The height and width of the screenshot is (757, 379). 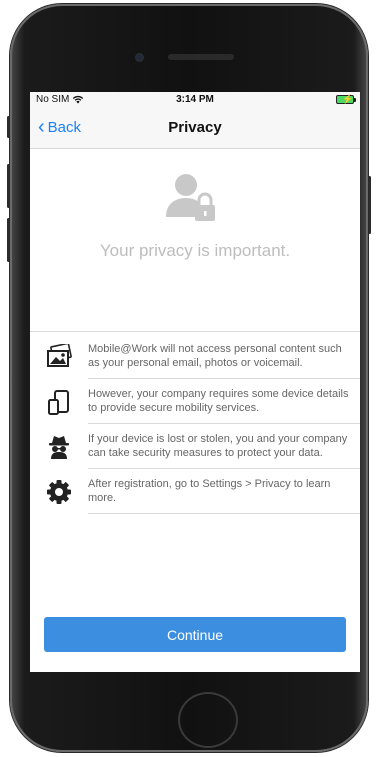 I want to click on status-bar: No SIM 3:14 PM ⚡, so click(x=195, y=100).